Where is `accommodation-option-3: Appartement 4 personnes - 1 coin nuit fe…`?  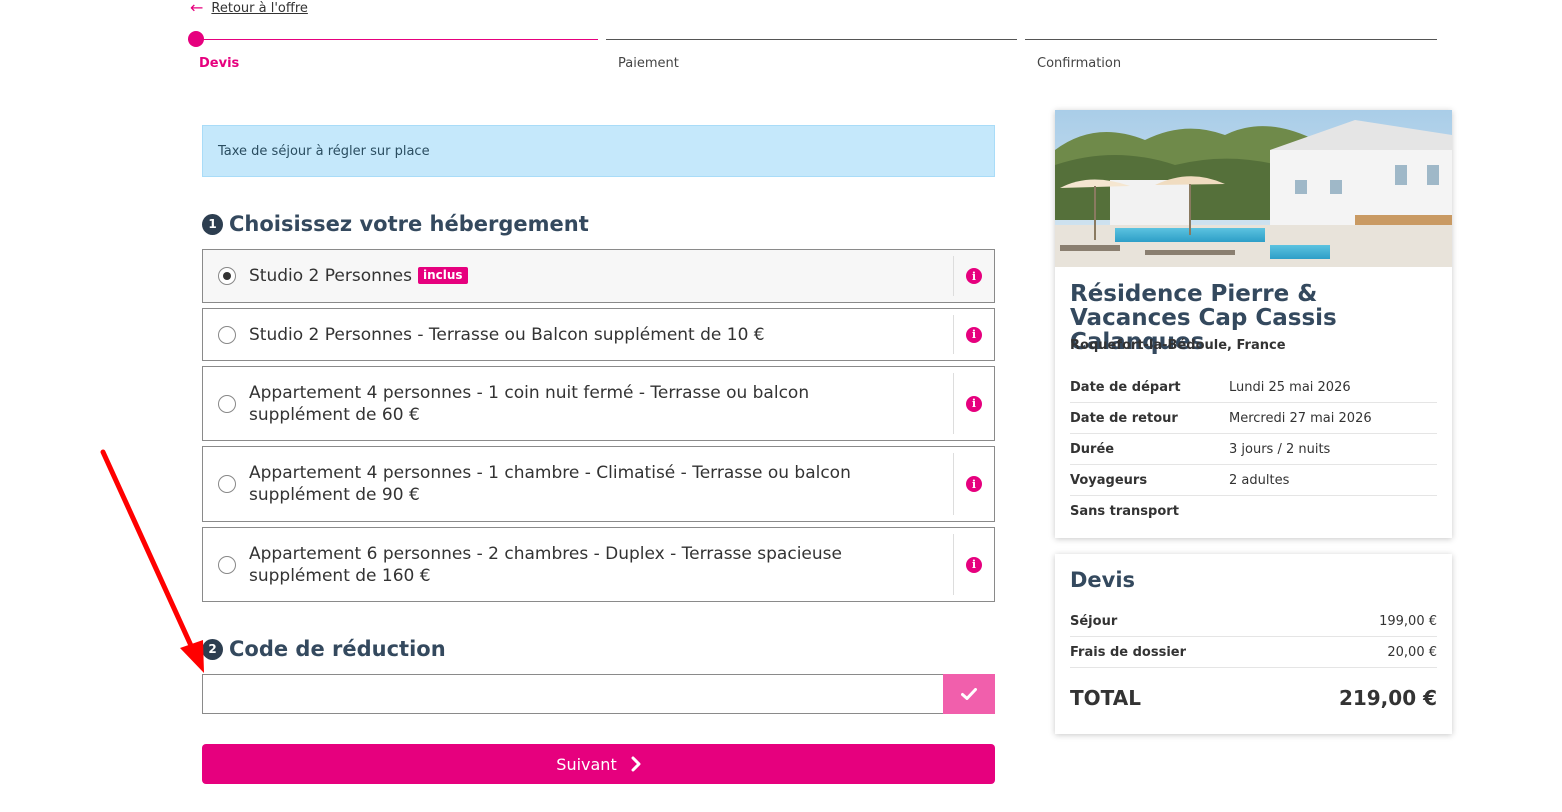
accommodation-option-3: Appartement 4 personnes - 1 coin nuit fe… is located at coordinates (598, 403).